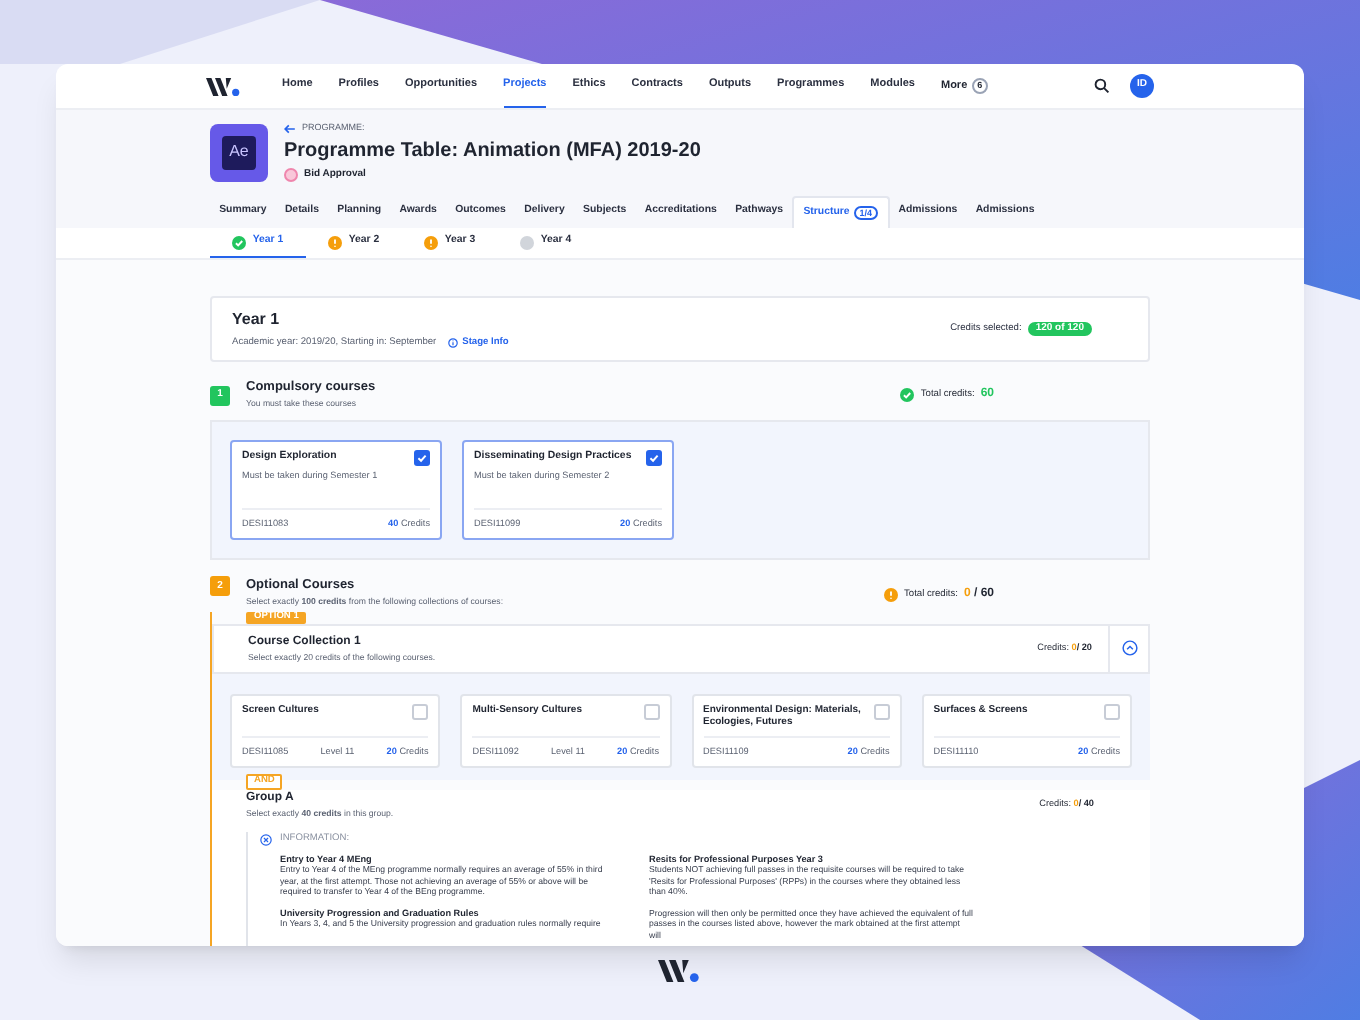 This screenshot has width=1360, height=1020. I want to click on page-title: Programme Table: Animation (MFA) 2019-20, so click(492, 151).